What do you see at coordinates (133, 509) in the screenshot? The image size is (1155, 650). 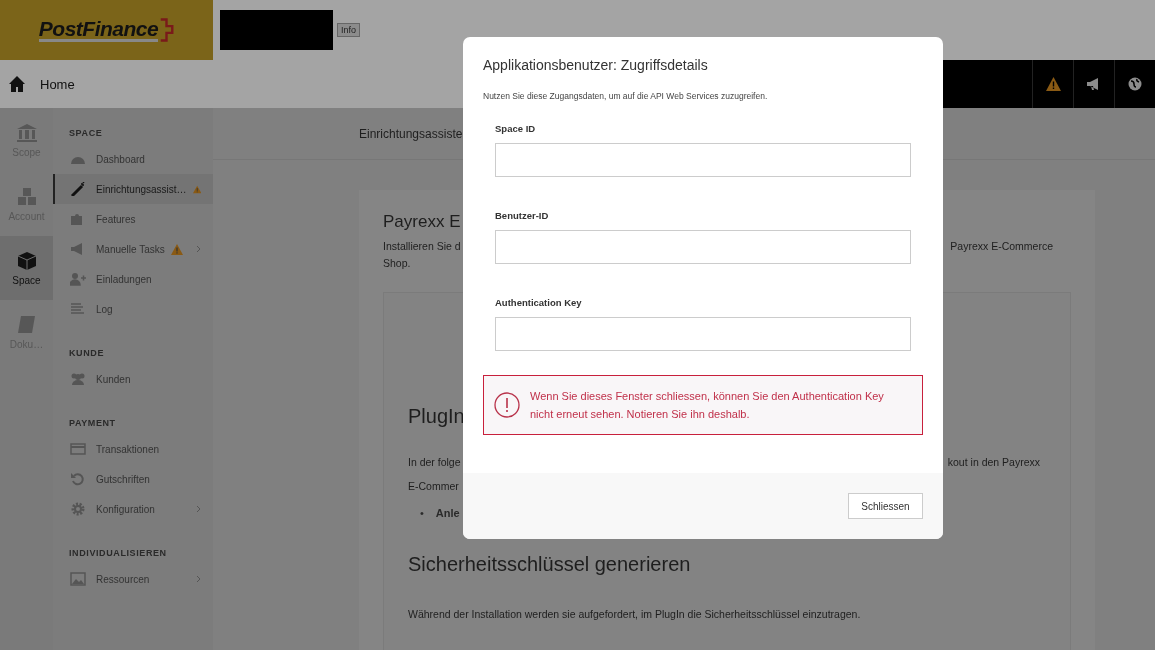 I see `sidebar-item: Konfiguration` at bounding box center [133, 509].